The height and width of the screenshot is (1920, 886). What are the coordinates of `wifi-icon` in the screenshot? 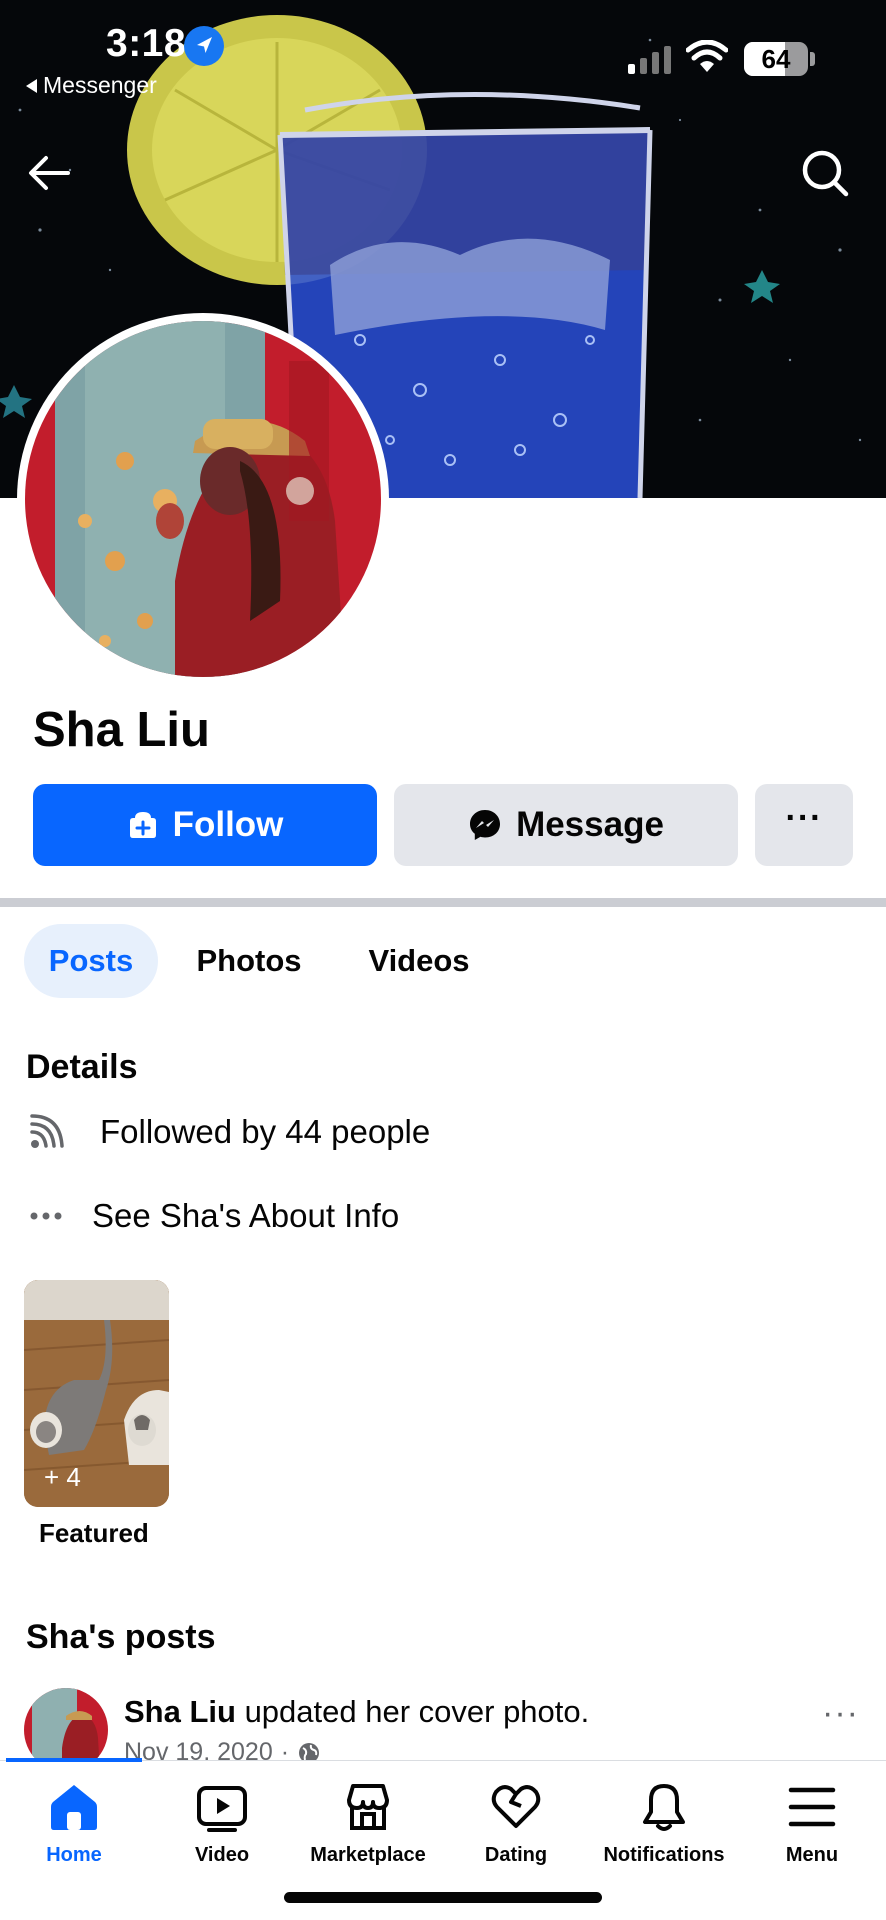 It's located at (707, 56).